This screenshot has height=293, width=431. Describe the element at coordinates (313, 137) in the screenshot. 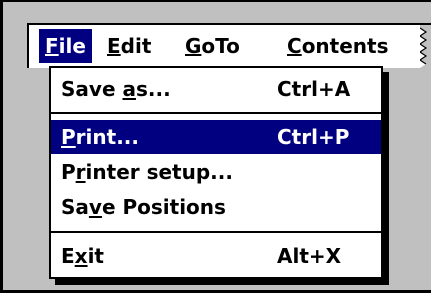

I see `menu-item-accelerator: Ctrl+P` at that location.